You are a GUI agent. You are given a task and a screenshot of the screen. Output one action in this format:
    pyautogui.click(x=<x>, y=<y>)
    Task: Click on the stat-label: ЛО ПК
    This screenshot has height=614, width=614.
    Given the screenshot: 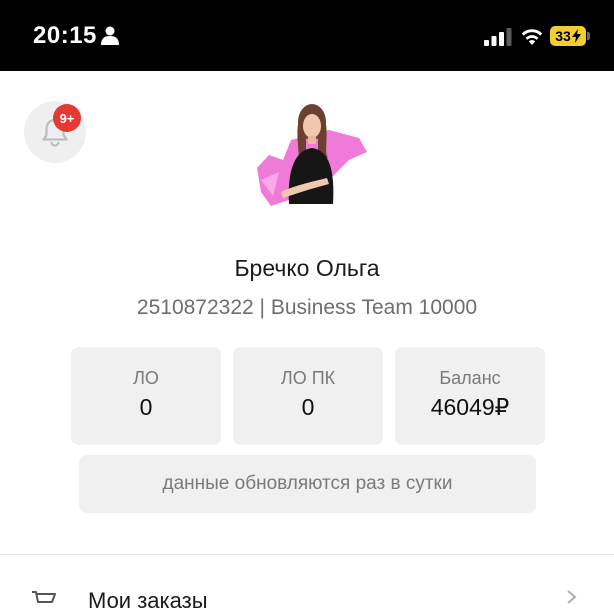 What is the action you would take?
    pyautogui.click(x=308, y=378)
    